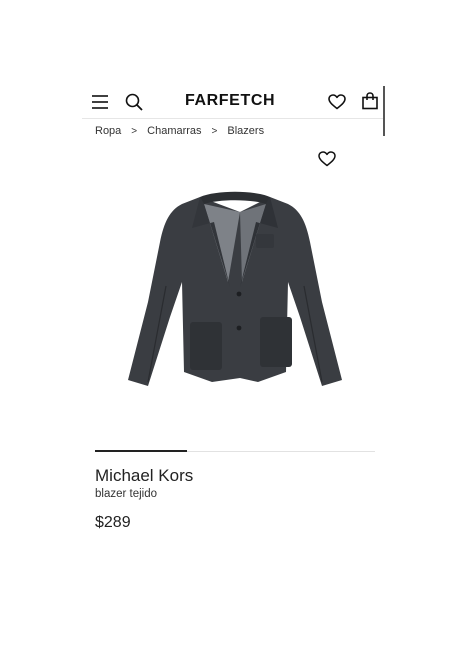 The image size is (470, 645). I want to click on breadcrumb-item-ropa: Ropa, so click(108, 131).